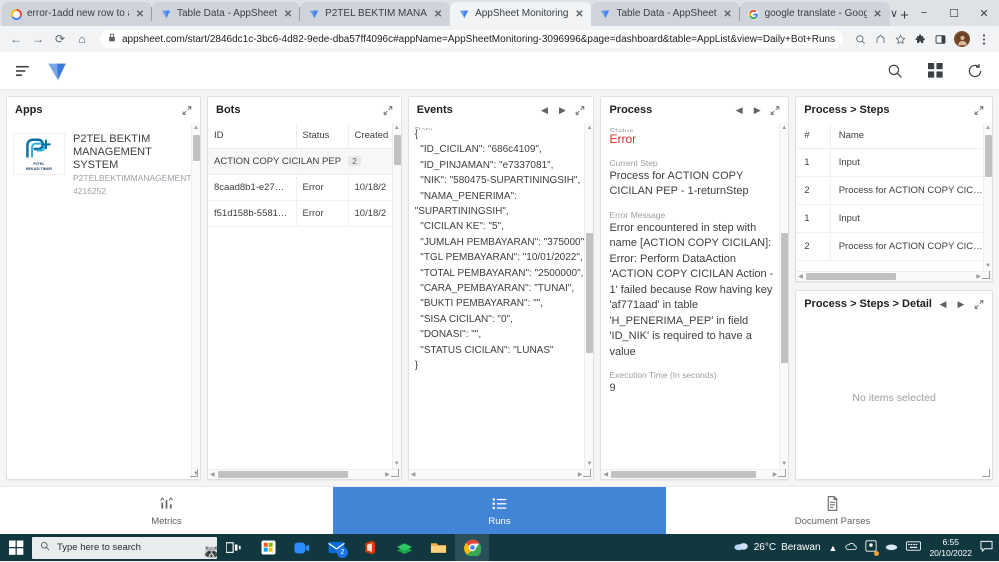 The image size is (999, 562). Describe the element at coordinates (935, 71) in the screenshot. I see `apps-grid-icon` at that location.